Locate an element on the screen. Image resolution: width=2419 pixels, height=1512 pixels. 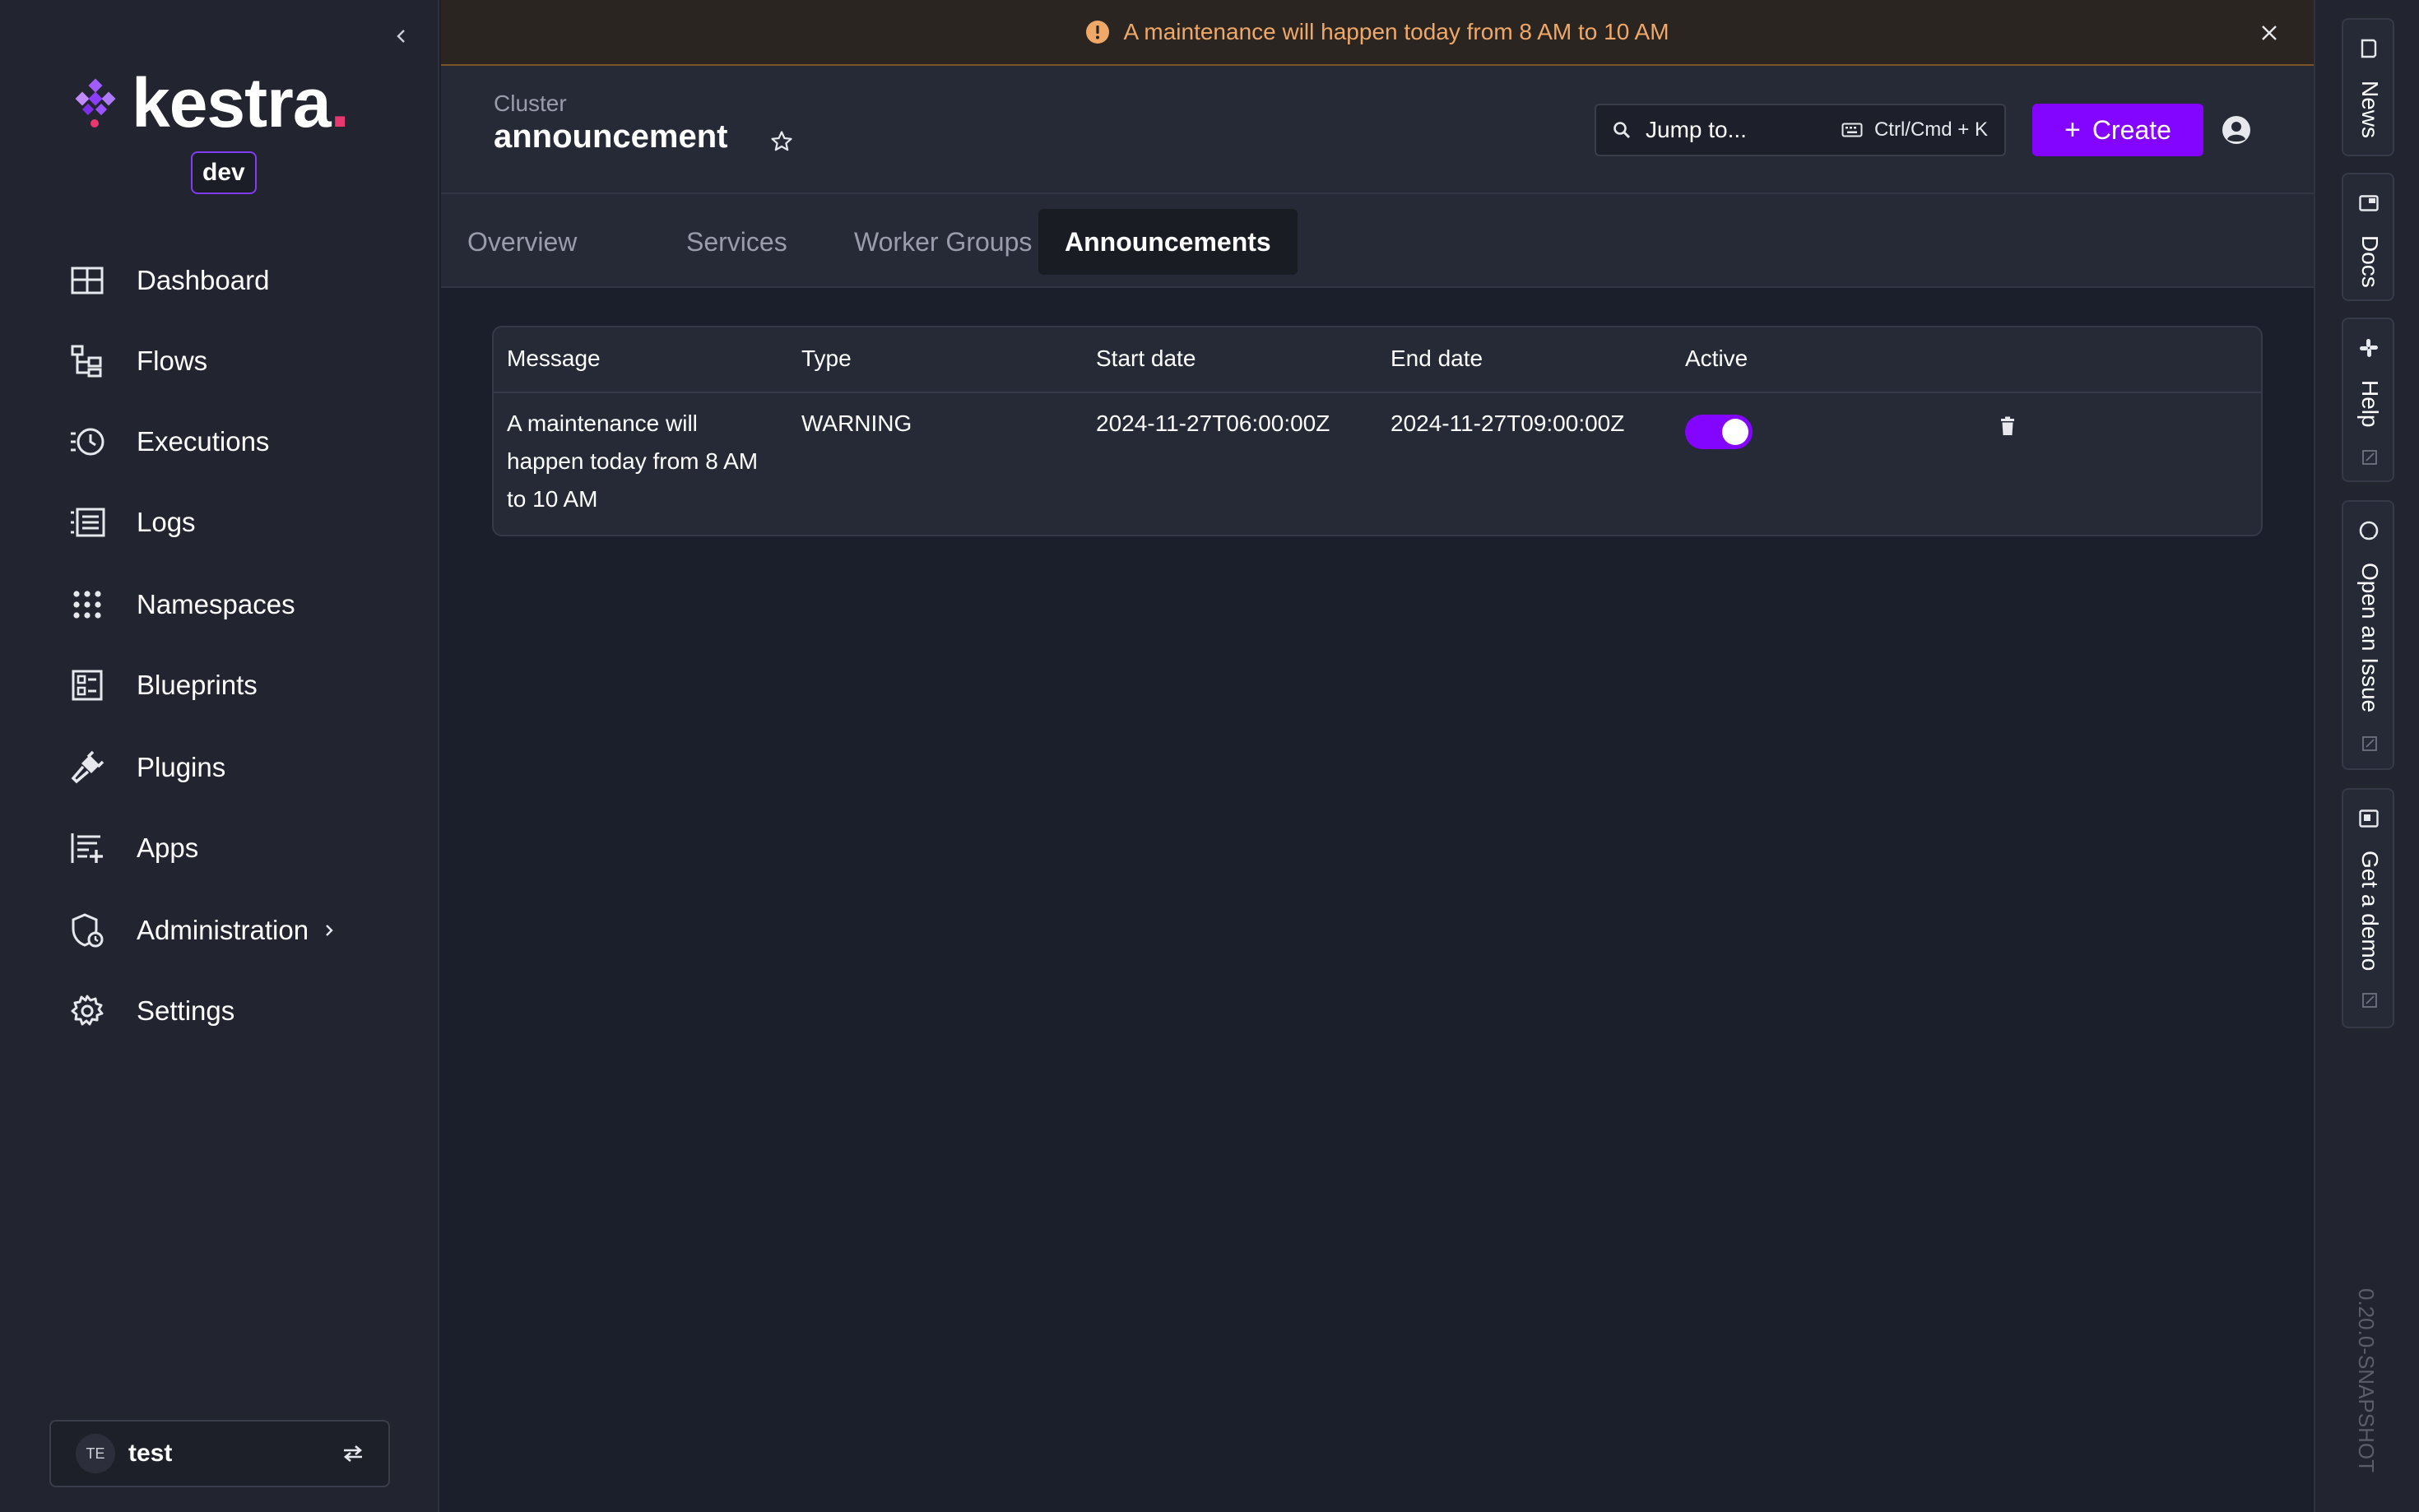
start-date-cell: 2024-11-27T06:00:00Z is located at coordinates (1213, 423).